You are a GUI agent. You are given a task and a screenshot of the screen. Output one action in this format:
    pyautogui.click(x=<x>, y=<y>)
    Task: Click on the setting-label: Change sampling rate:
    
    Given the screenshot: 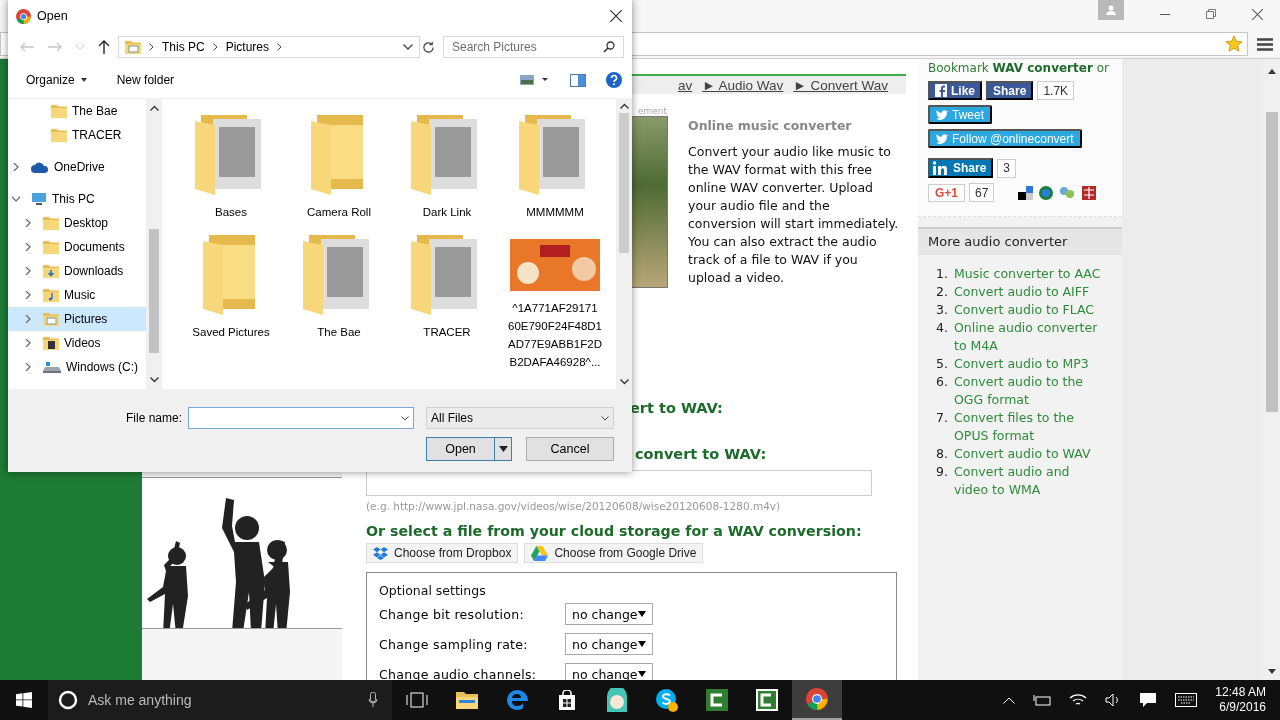 What is the action you would take?
    pyautogui.click(x=454, y=644)
    